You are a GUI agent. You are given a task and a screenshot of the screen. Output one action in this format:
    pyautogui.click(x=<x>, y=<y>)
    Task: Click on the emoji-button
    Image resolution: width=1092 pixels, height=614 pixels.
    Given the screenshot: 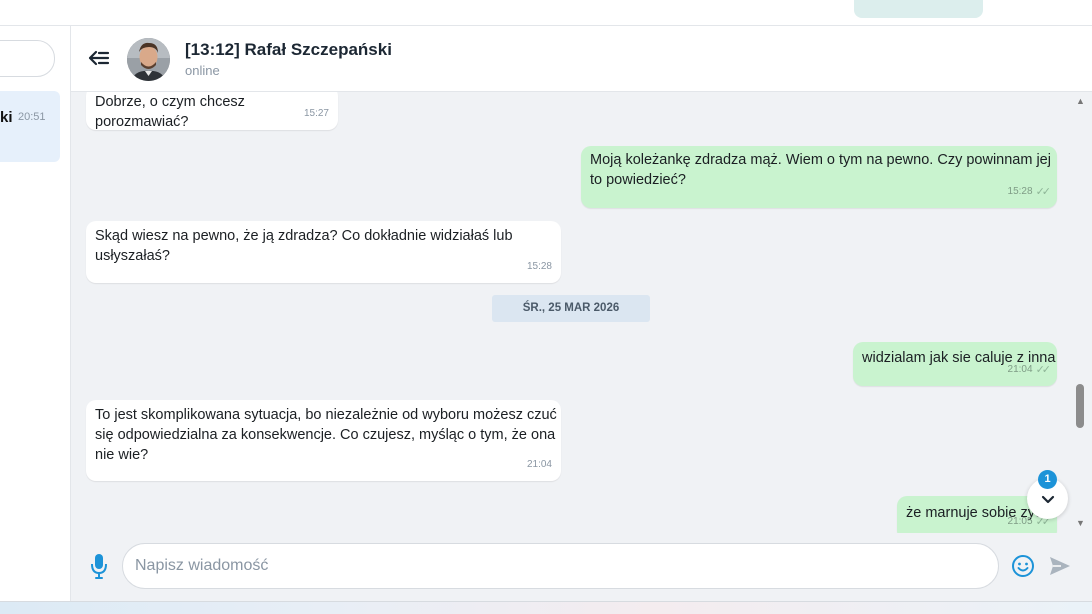 What is the action you would take?
    pyautogui.click(x=1023, y=566)
    